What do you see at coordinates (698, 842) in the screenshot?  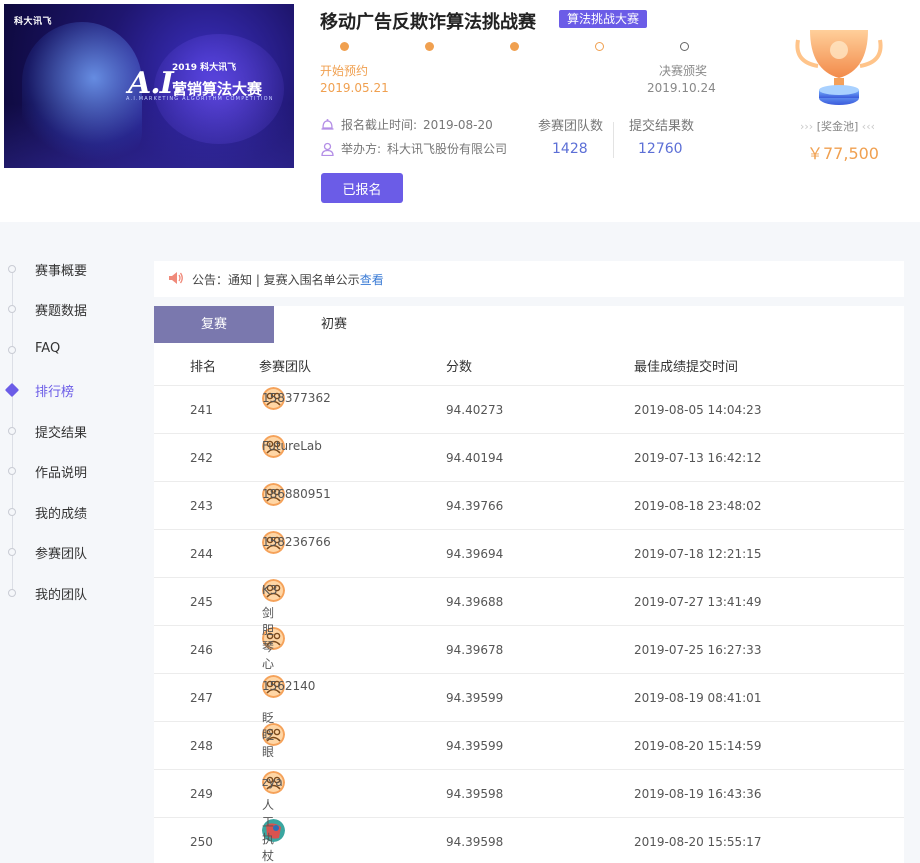 I see `cell-time: 2019-08-20 15:55:17` at bounding box center [698, 842].